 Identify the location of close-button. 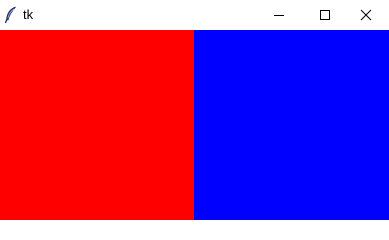
(366, 15).